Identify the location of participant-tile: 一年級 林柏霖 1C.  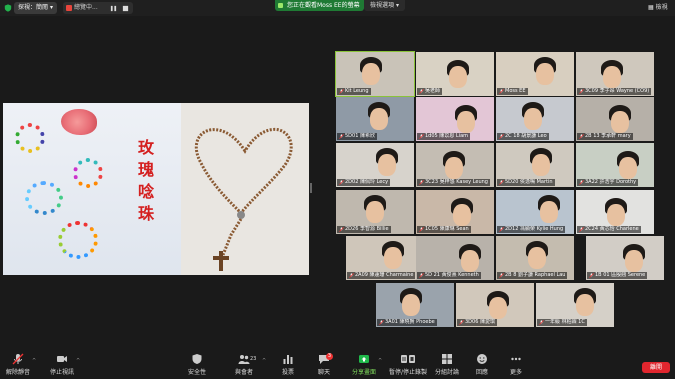
(575, 305).